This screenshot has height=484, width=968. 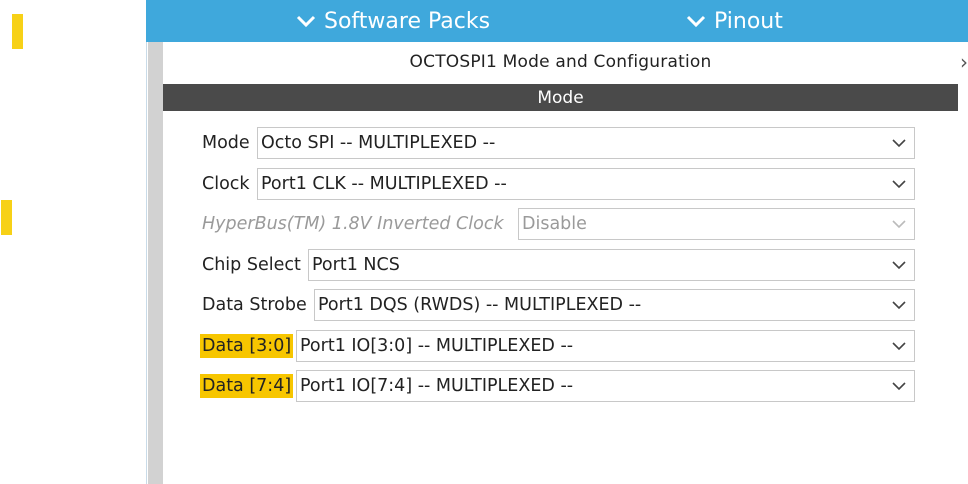 What do you see at coordinates (964, 62) in the screenshot?
I see `collapse-handle-icon: ›` at bounding box center [964, 62].